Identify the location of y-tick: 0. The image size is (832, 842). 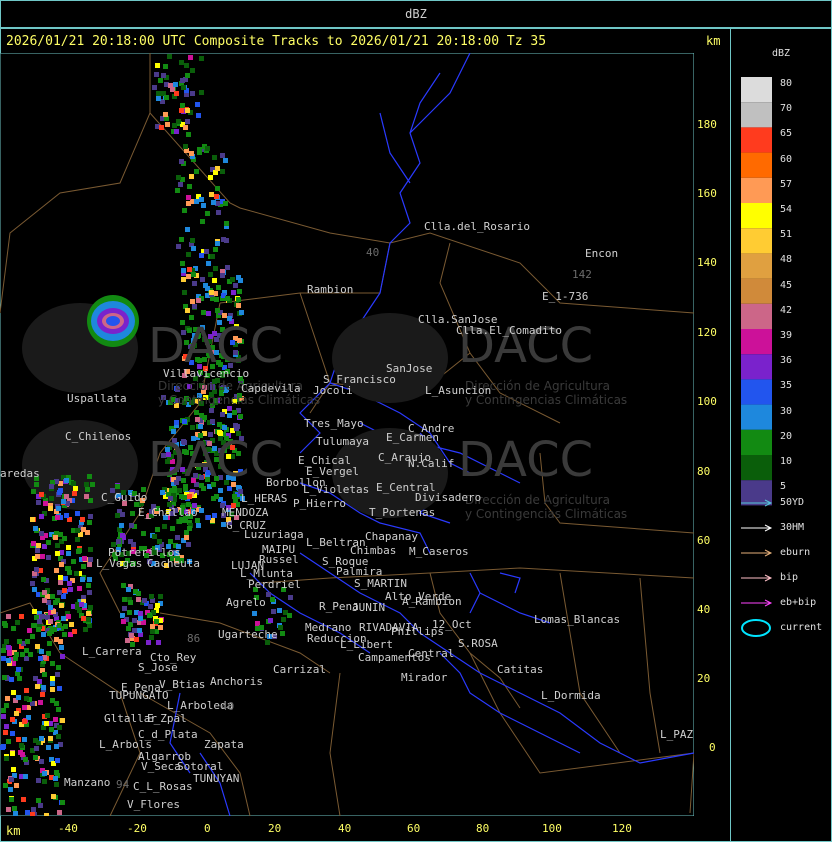
(712, 747).